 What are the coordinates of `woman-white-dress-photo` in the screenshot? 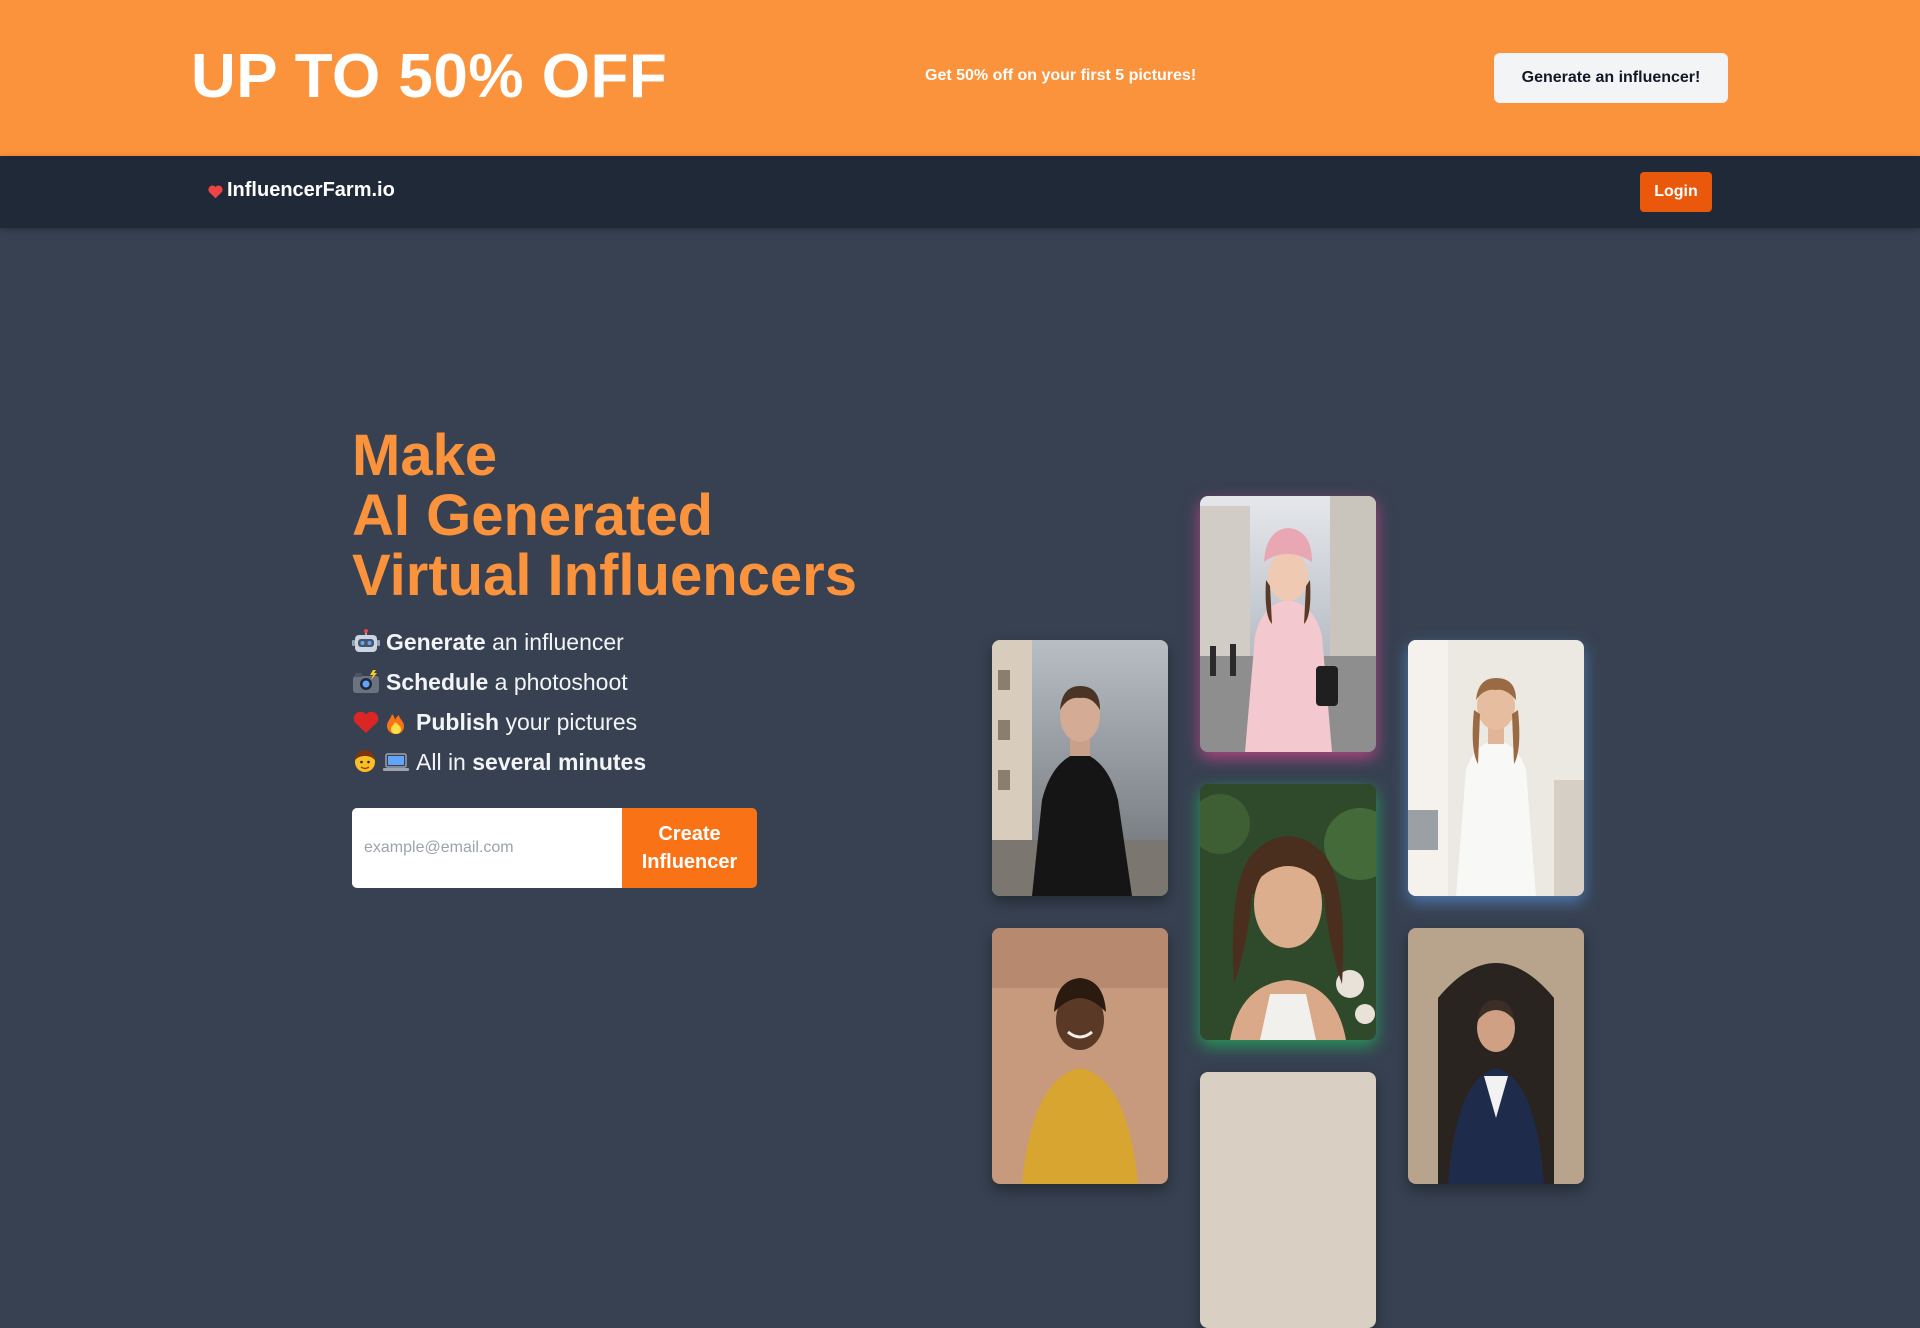 It's located at (1496, 768).